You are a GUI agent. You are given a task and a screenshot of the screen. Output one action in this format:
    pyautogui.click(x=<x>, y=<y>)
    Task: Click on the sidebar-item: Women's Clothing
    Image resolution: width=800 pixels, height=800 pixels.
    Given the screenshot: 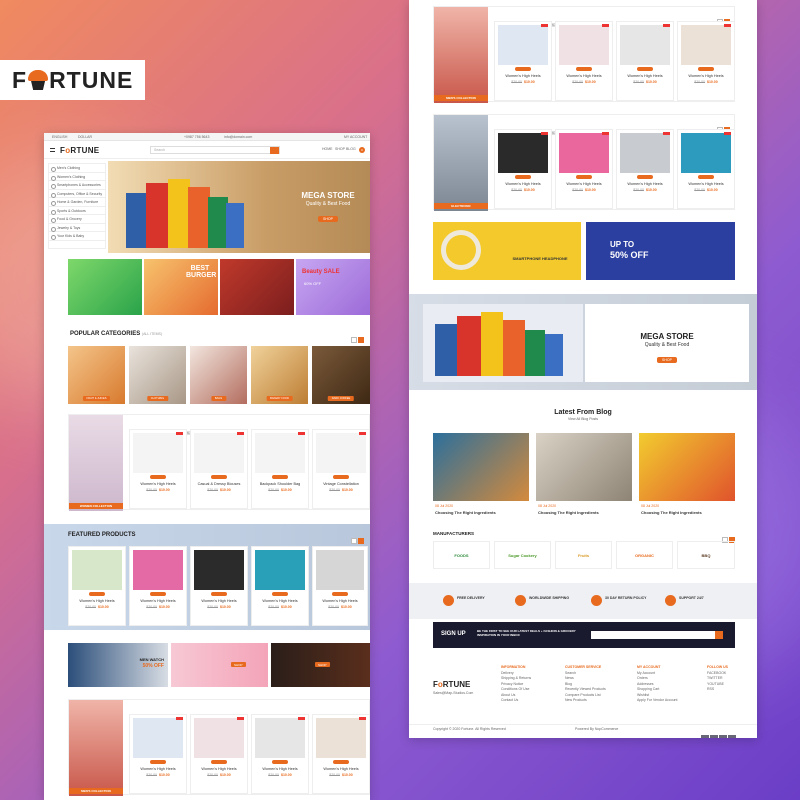 What is the action you would take?
    pyautogui.click(x=77, y=177)
    